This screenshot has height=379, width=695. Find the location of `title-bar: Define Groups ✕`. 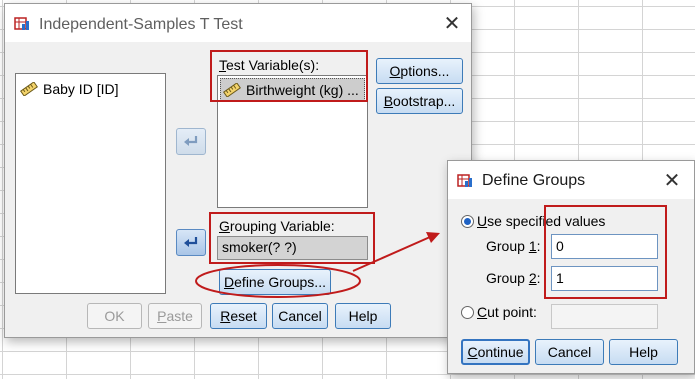

title-bar: Define Groups ✕ is located at coordinates (571, 180).